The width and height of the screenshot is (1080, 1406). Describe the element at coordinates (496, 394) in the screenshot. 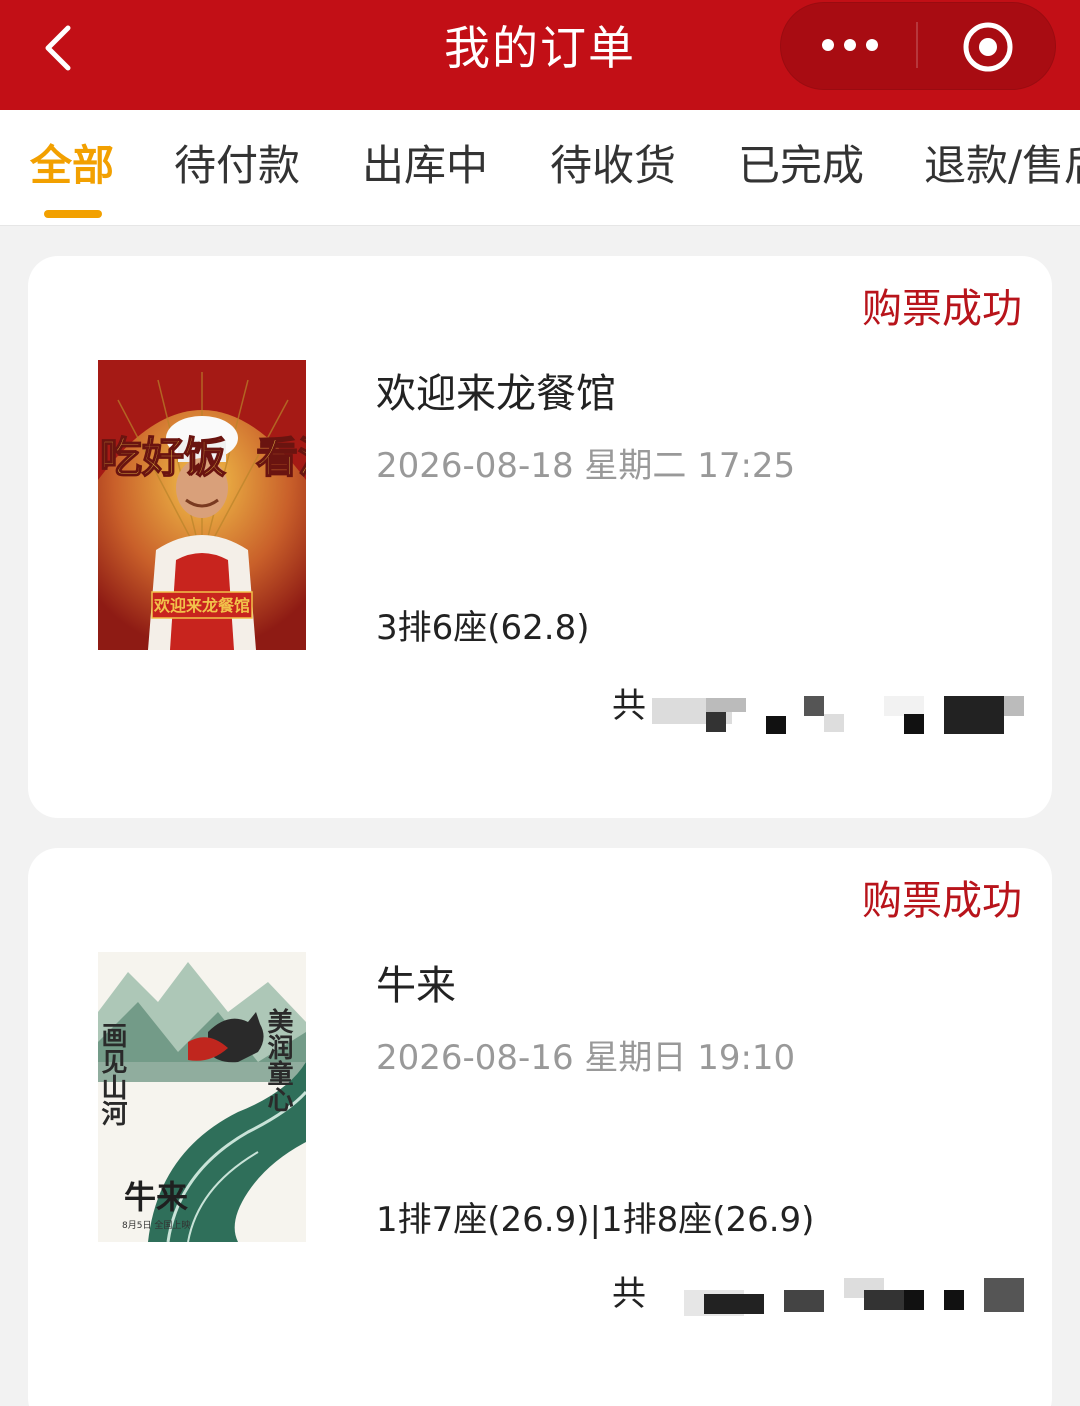

I see `movie-title: 欢迎来龙餐馆` at that location.